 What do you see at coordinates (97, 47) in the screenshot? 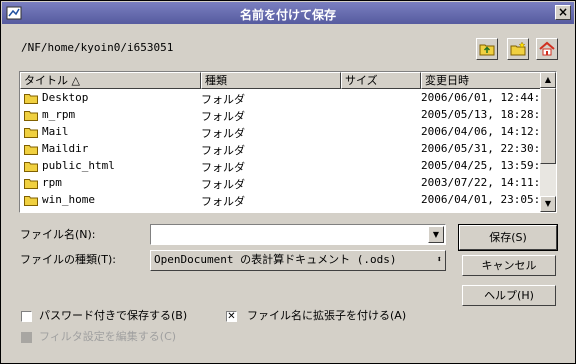
I see `current-path: /NF/home/kyoin0/i653051` at bounding box center [97, 47].